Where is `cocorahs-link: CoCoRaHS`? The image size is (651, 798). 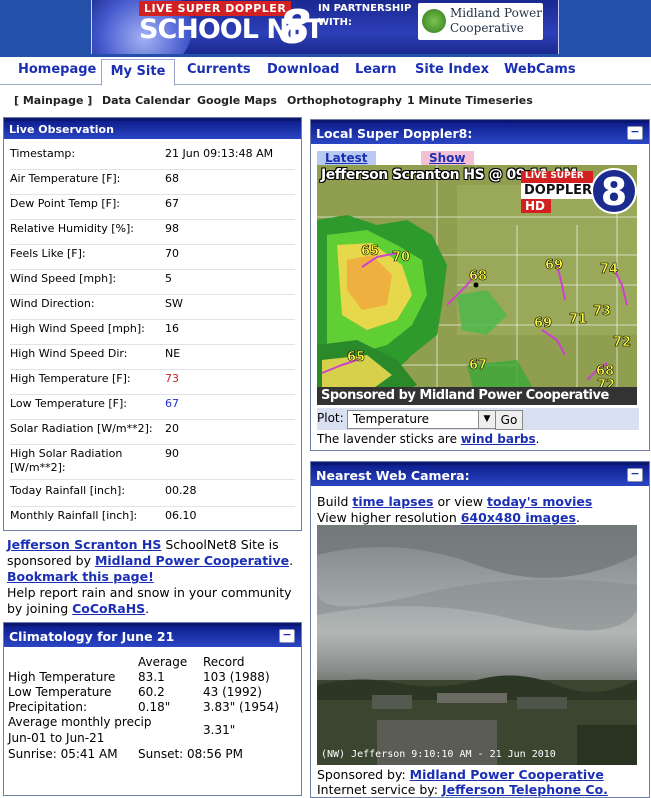
cocorahs-link: CoCoRaHS is located at coordinates (108, 608).